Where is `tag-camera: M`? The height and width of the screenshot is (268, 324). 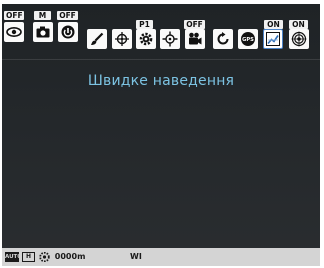 tag-camera: M is located at coordinates (42, 15).